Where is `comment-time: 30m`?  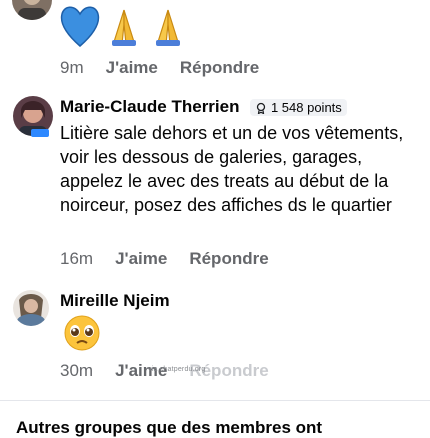
comment-time: 30m is located at coordinates (77, 370).